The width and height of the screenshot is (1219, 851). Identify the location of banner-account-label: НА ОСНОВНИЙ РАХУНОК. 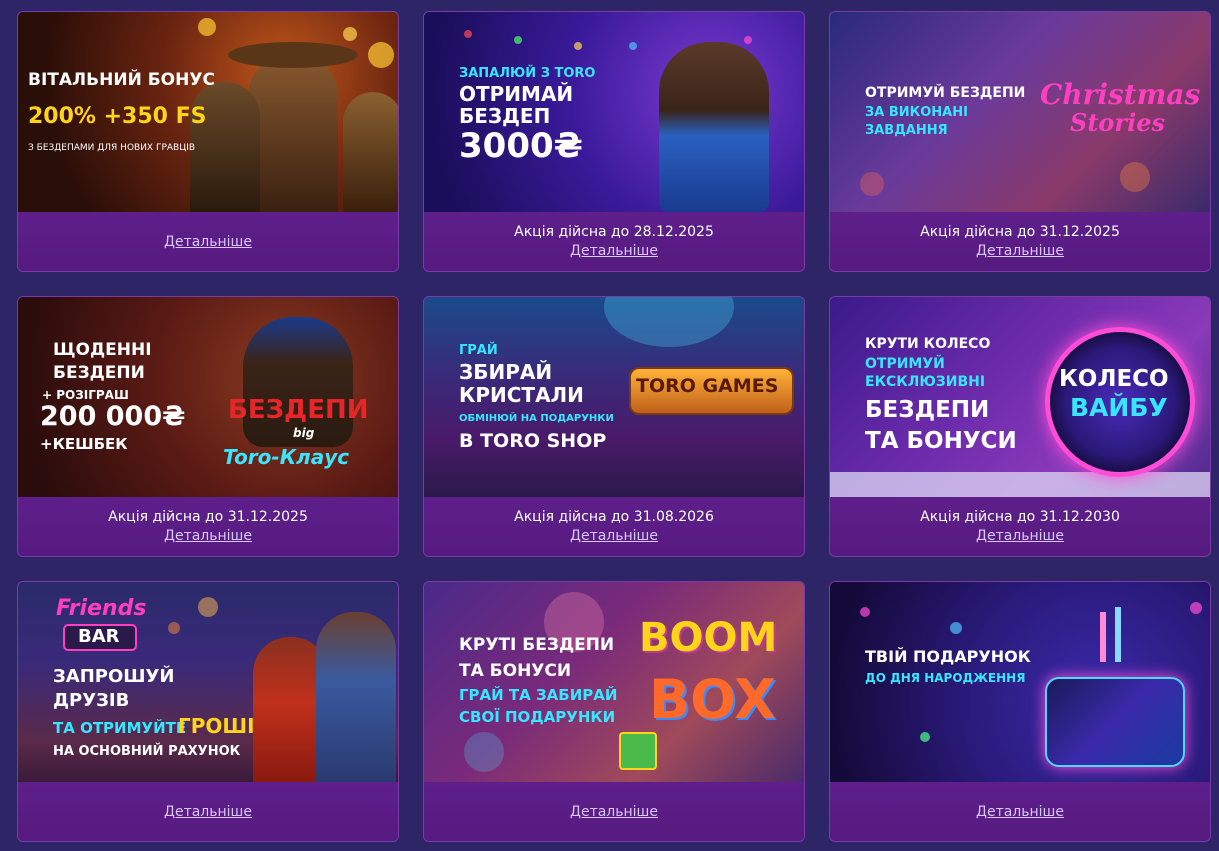
(147, 751).